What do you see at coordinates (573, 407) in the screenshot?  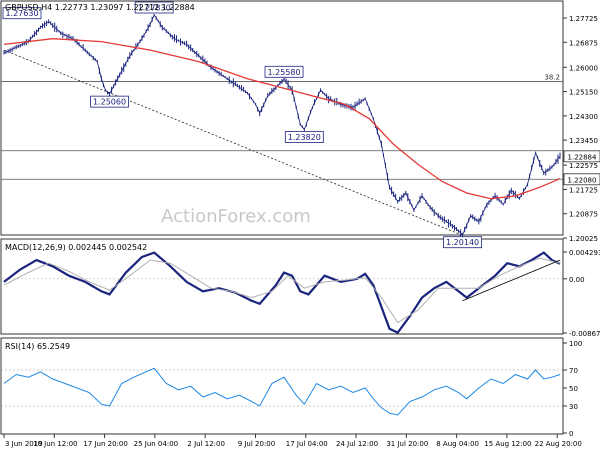 I see `rsi-tick-label: 30` at bounding box center [573, 407].